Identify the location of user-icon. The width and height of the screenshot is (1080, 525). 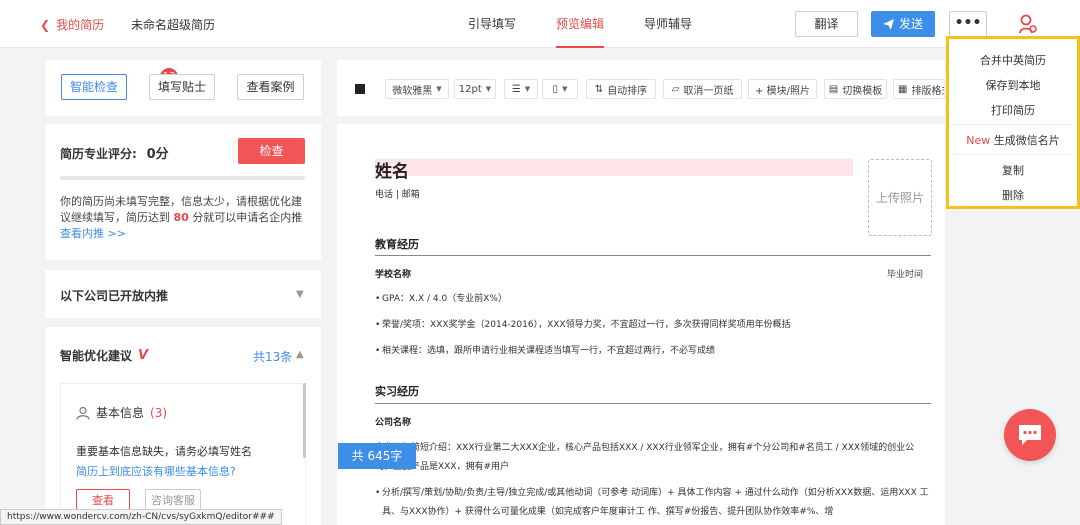
(1028, 25).